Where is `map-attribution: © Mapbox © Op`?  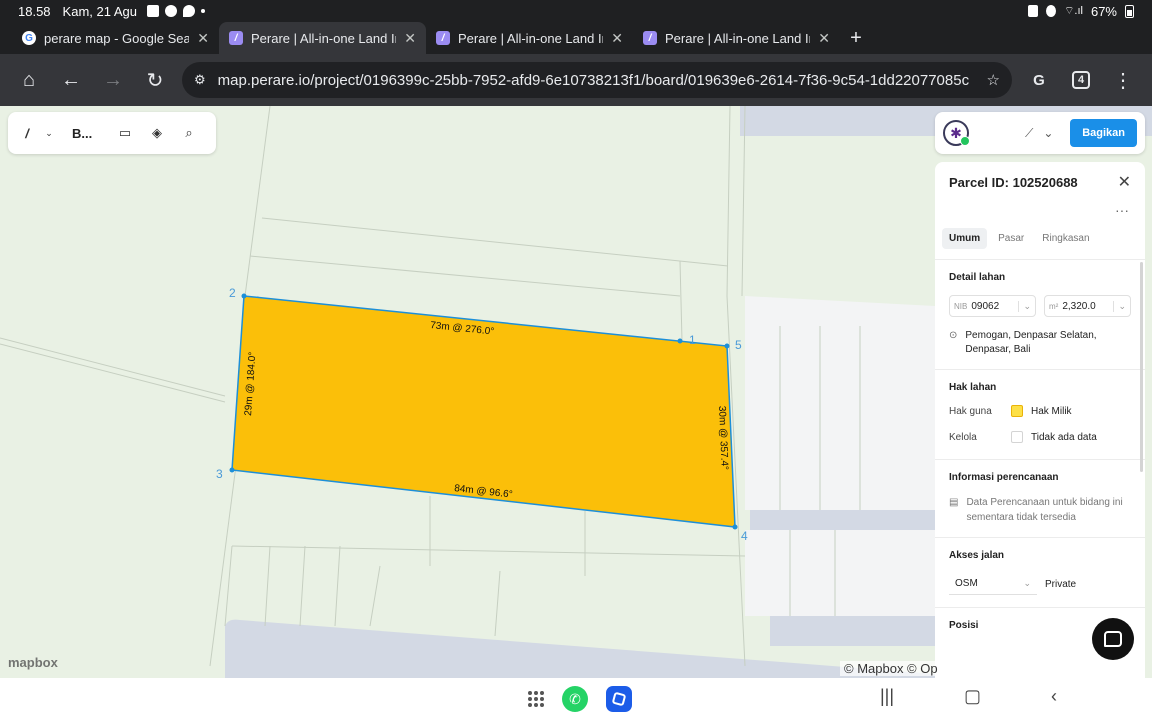
map-attribution: © Mapbox © Op is located at coordinates (891, 668).